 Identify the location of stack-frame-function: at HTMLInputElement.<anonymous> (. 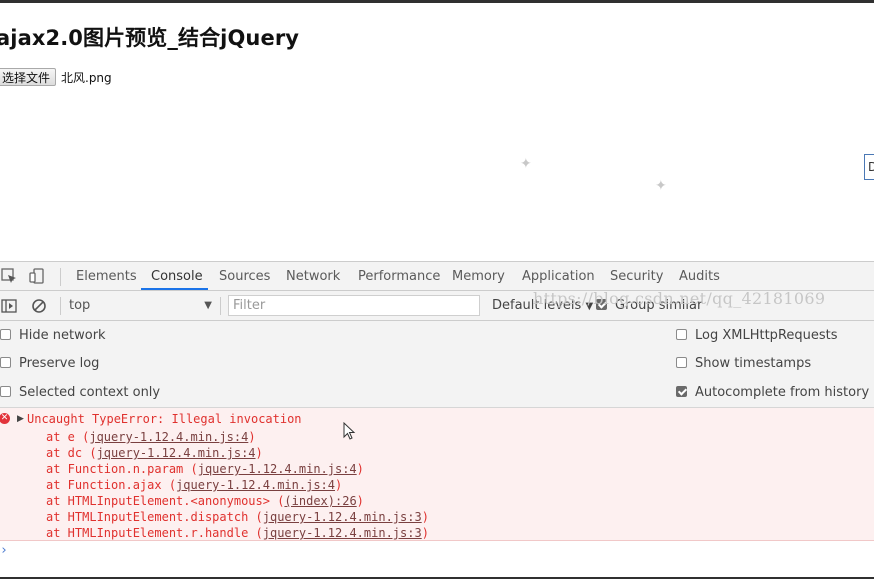
(165, 501).